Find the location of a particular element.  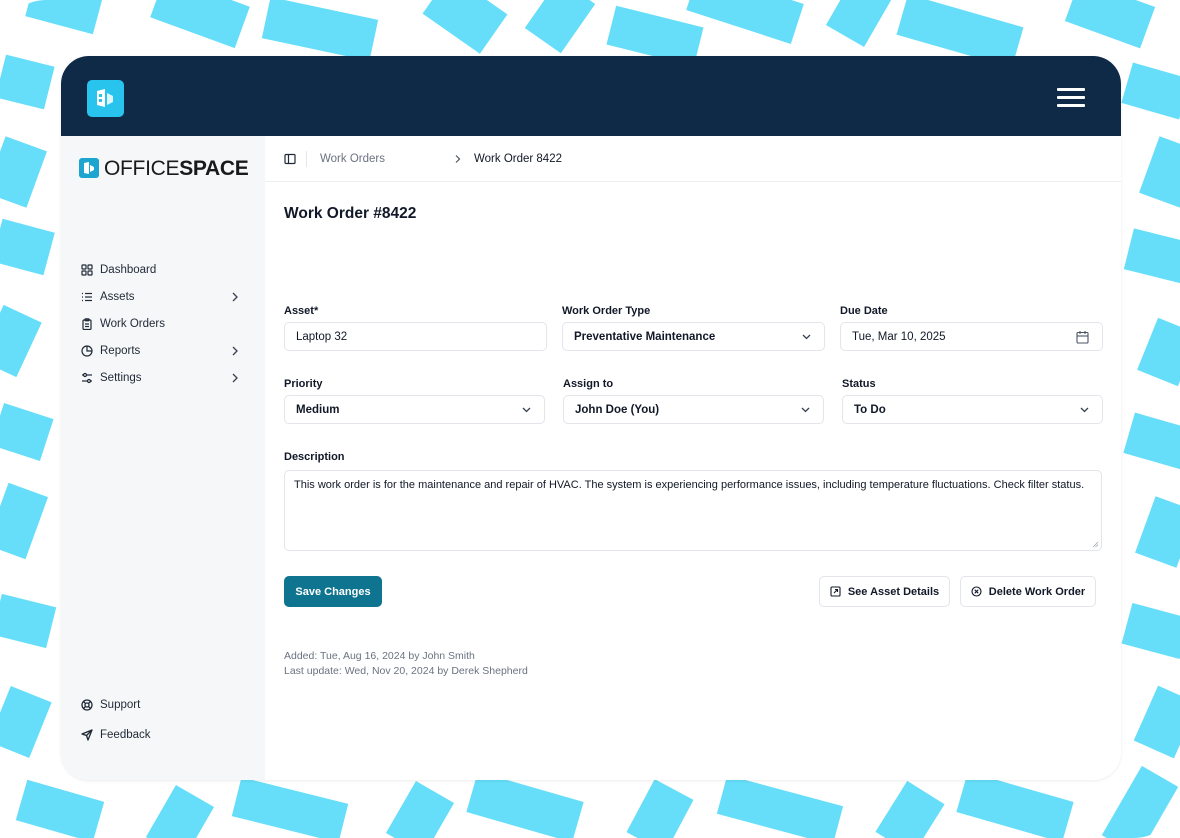

due-date-picker: Tue, Mar 10, 2025 is located at coordinates (971, 336).